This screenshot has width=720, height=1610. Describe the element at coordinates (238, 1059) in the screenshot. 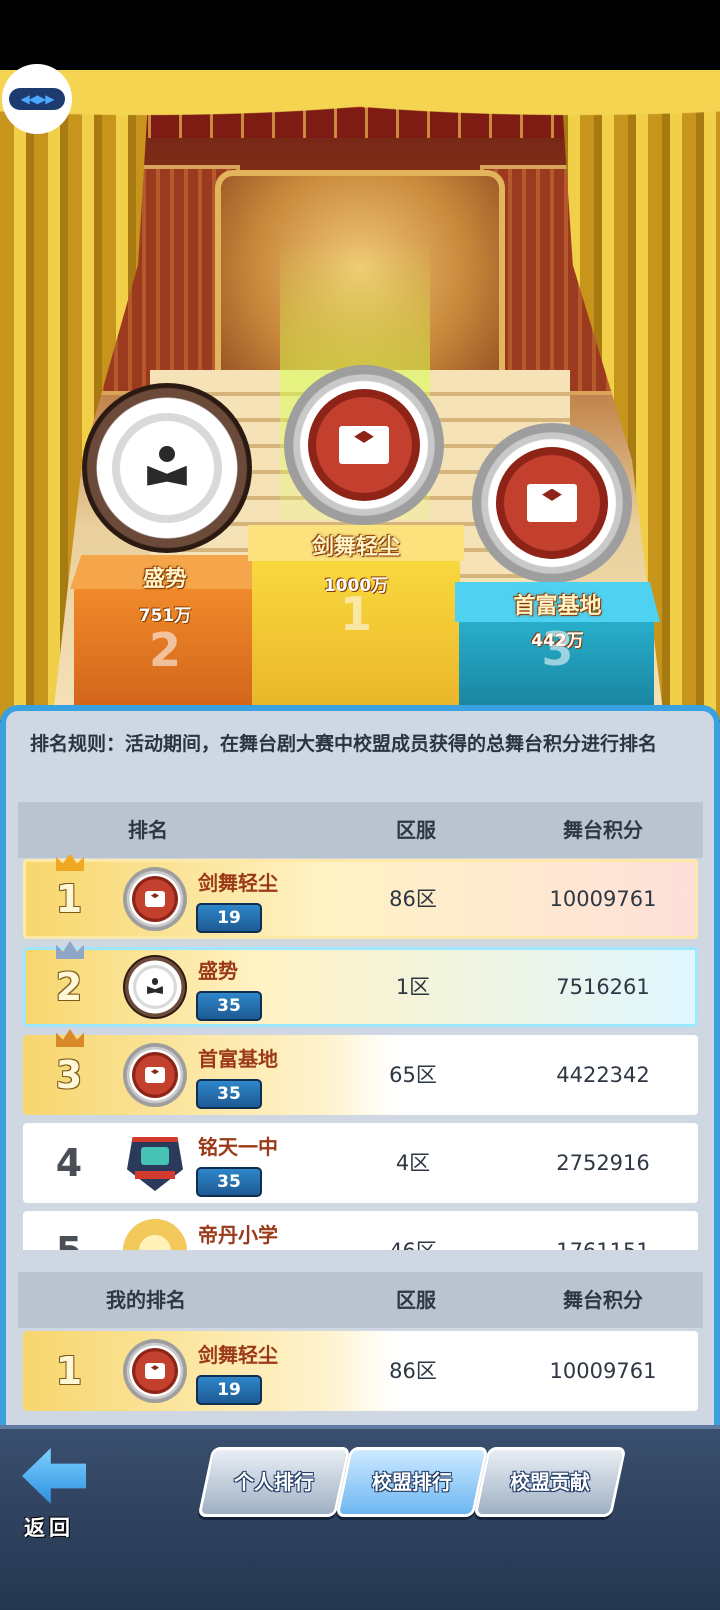

I see `row-name: 首富基地` at that location.